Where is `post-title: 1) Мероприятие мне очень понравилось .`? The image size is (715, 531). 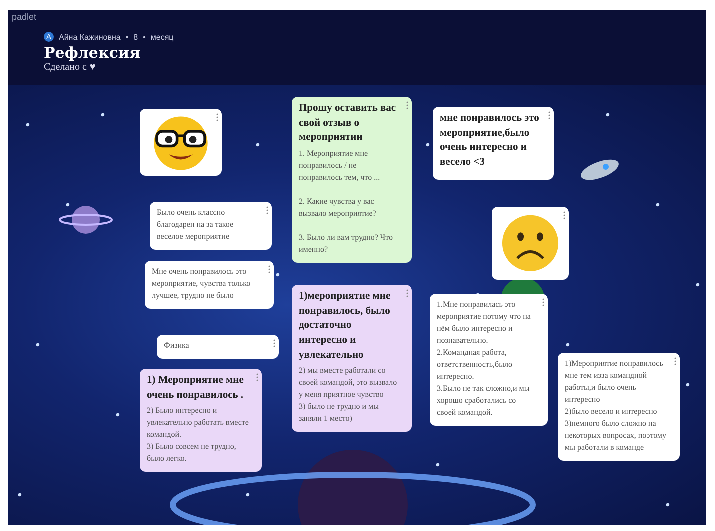
post-title: 1) Мероприятие мне очень понравилось . is located at coordinates (196, 388).